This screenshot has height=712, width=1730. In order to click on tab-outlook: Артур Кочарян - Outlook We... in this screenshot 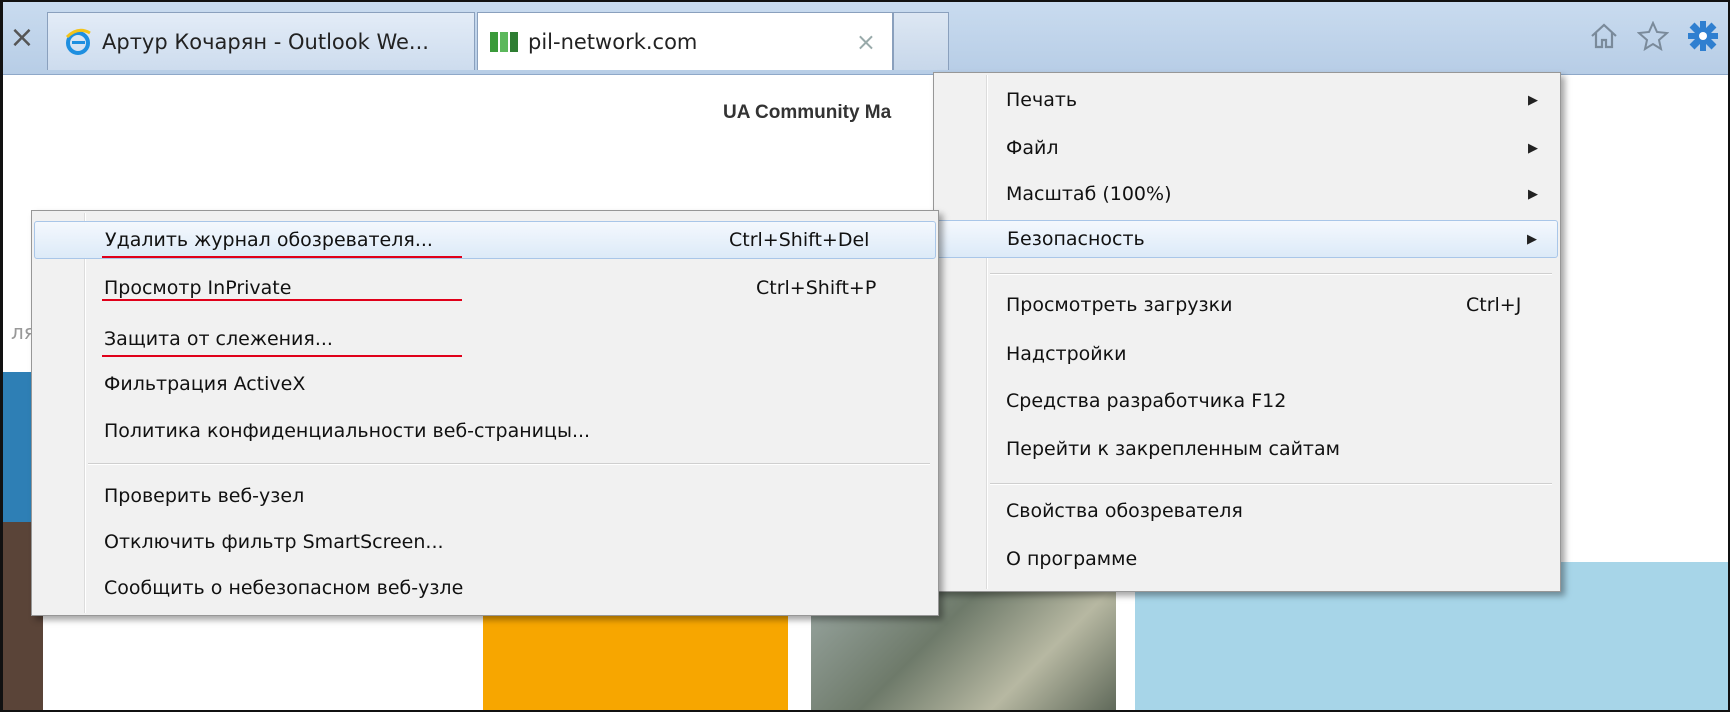, I will do `click(261, 41)`.